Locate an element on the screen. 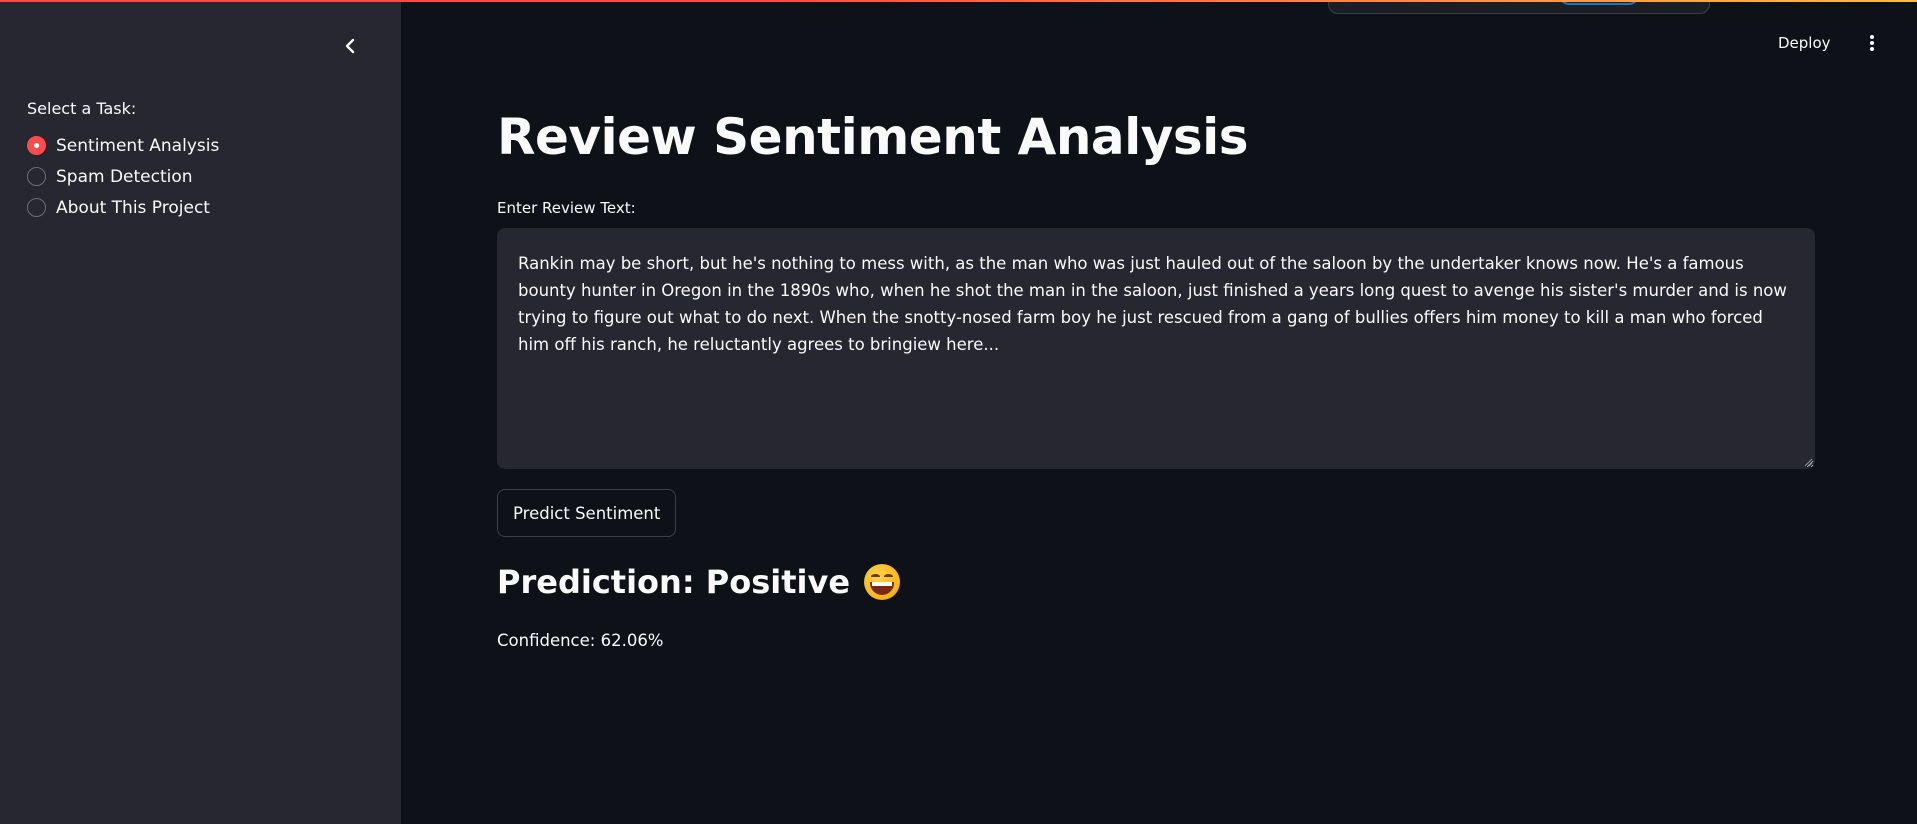  confidence-text: Confidence: 62.06% is located at coordinates (580, 640).